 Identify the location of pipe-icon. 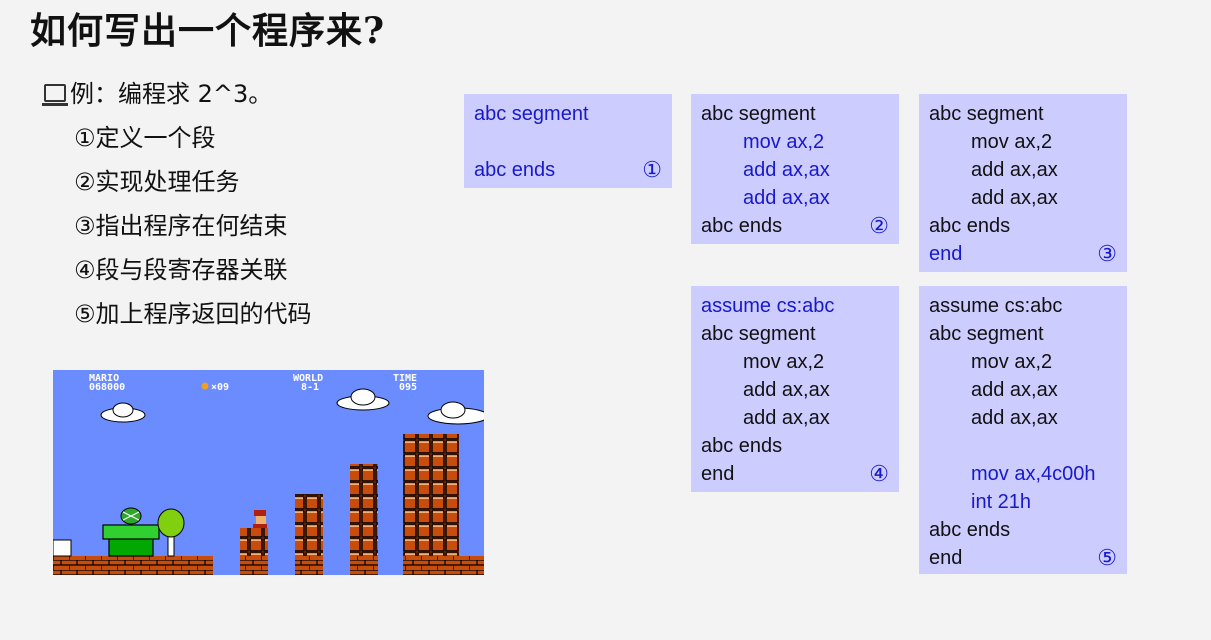
(131, 540).